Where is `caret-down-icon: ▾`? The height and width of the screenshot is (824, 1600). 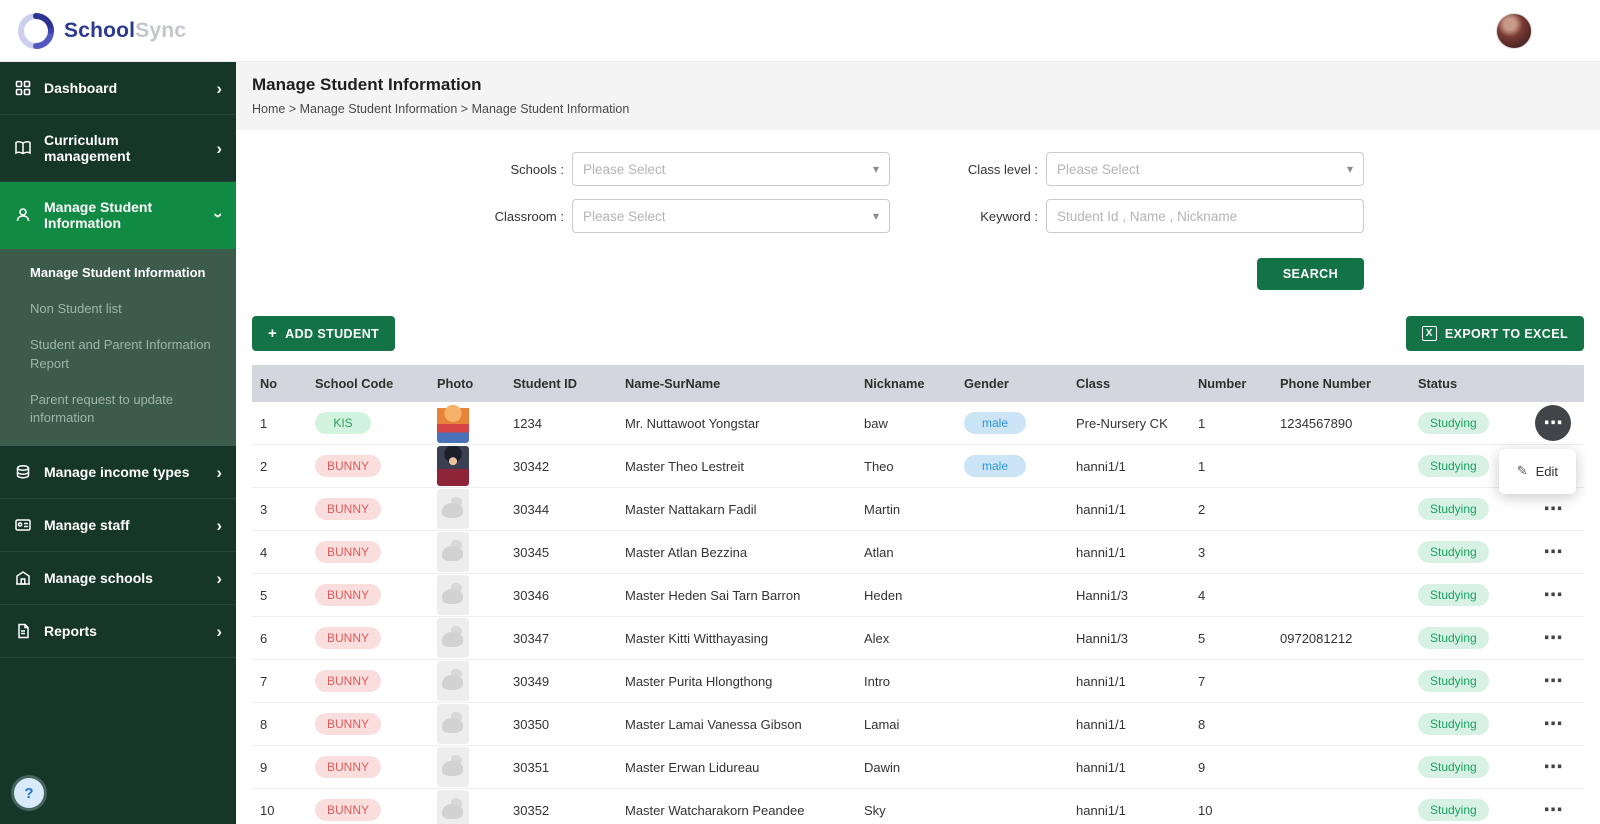 caret-down-icon: ▾ is located at coordinates (1349, 169).